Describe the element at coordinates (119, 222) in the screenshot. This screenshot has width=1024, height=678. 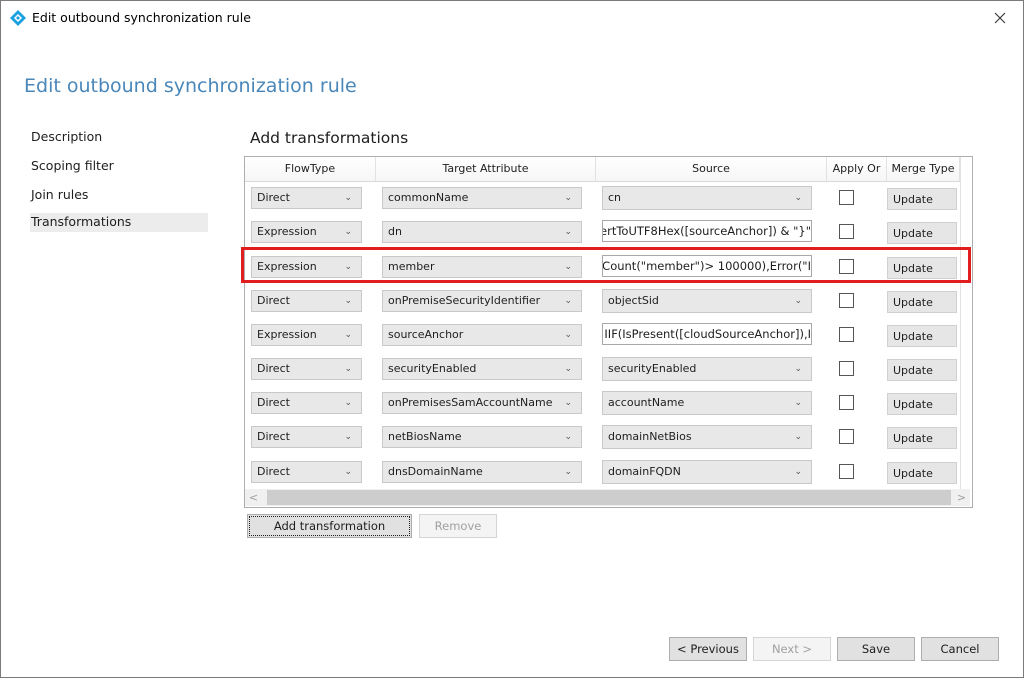
I see `nav-item-transformations: Transformations` at that location.